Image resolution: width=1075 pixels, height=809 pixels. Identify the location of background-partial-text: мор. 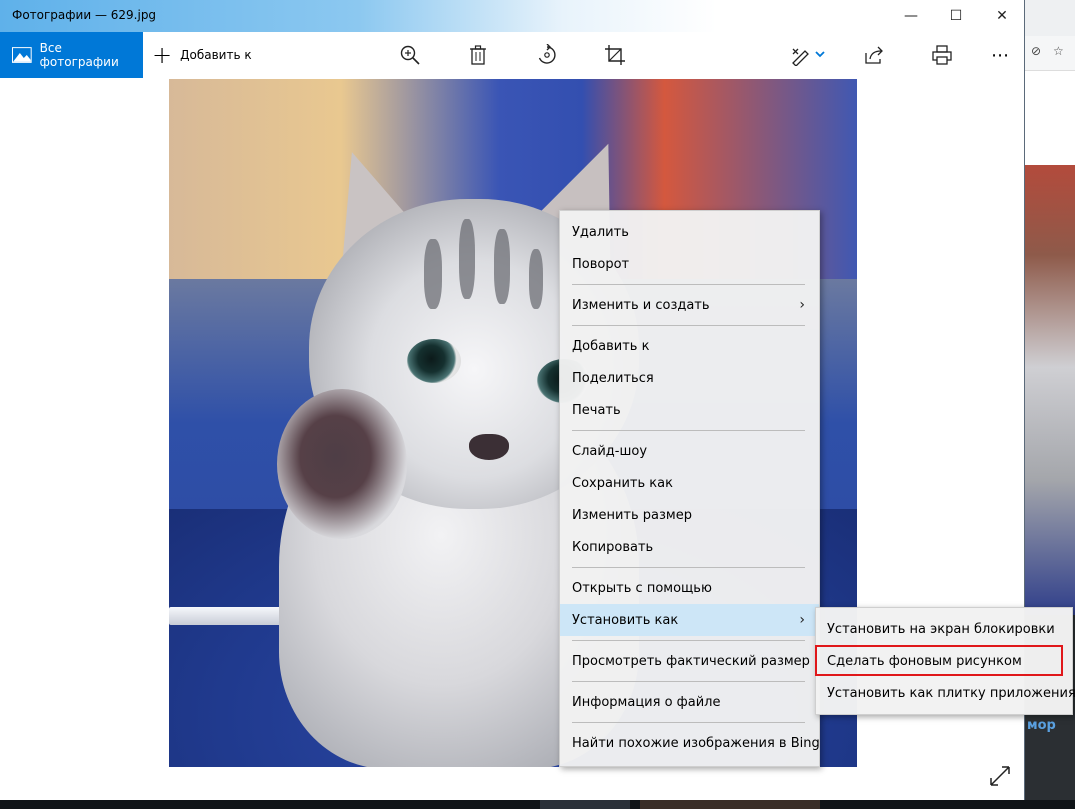
(1041, 725).